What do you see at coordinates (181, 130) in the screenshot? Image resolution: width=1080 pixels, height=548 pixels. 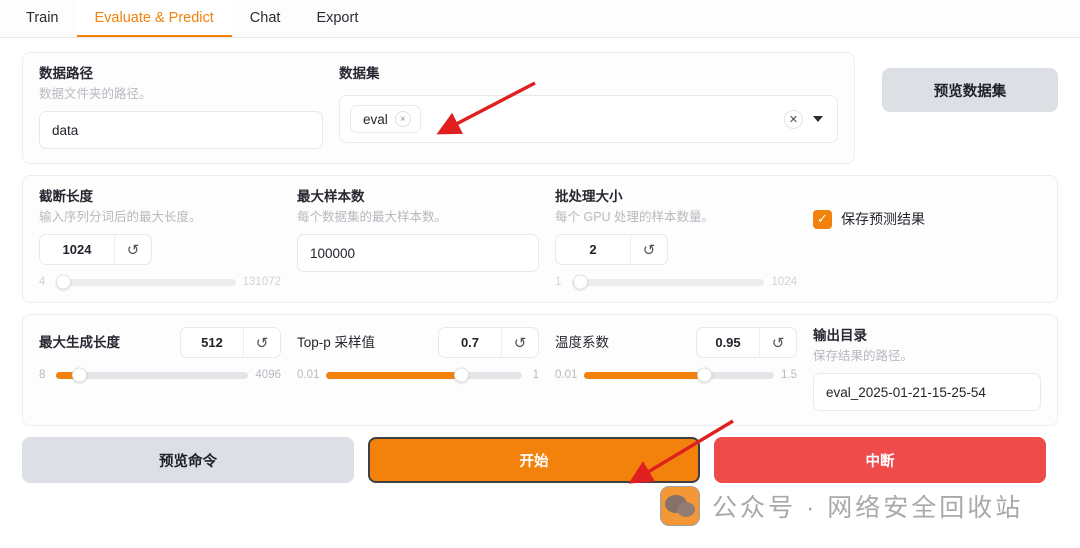 I see `data-path-input: data` at bounding box center [181, 130].